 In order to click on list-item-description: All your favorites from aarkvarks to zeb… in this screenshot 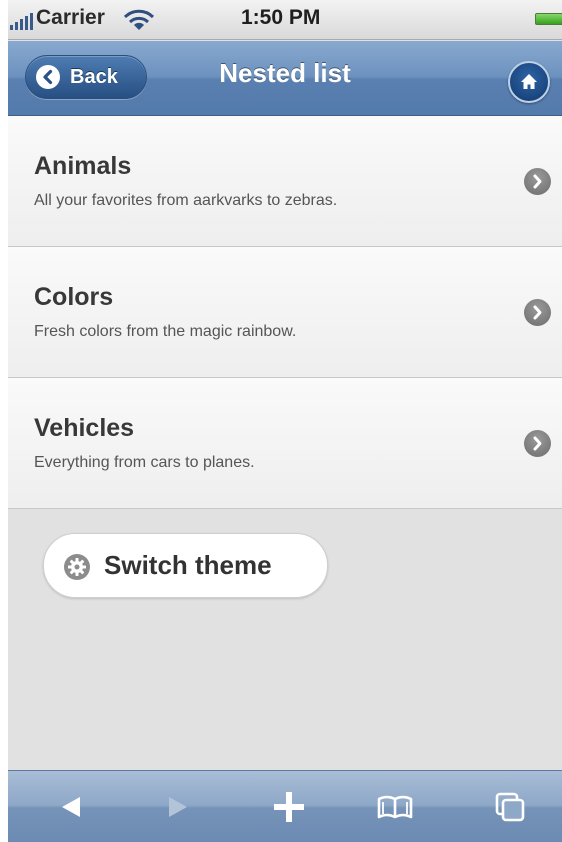, I will do `click(186, 200)`.